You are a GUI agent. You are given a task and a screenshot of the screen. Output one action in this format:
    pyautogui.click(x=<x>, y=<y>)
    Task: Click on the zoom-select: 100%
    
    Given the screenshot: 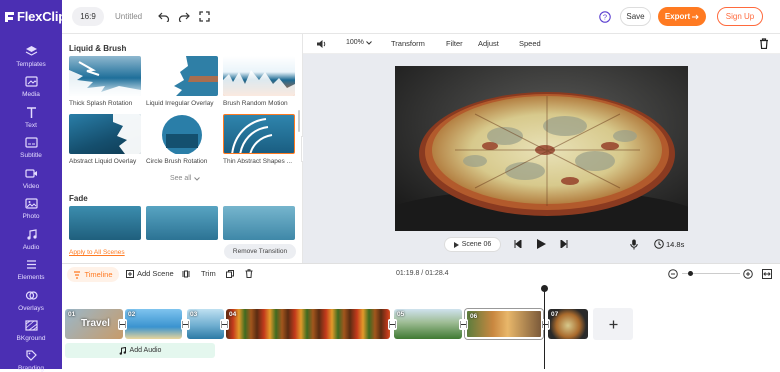 What is the action you would take?
    pyautogui.click(x=359, y=42)
    